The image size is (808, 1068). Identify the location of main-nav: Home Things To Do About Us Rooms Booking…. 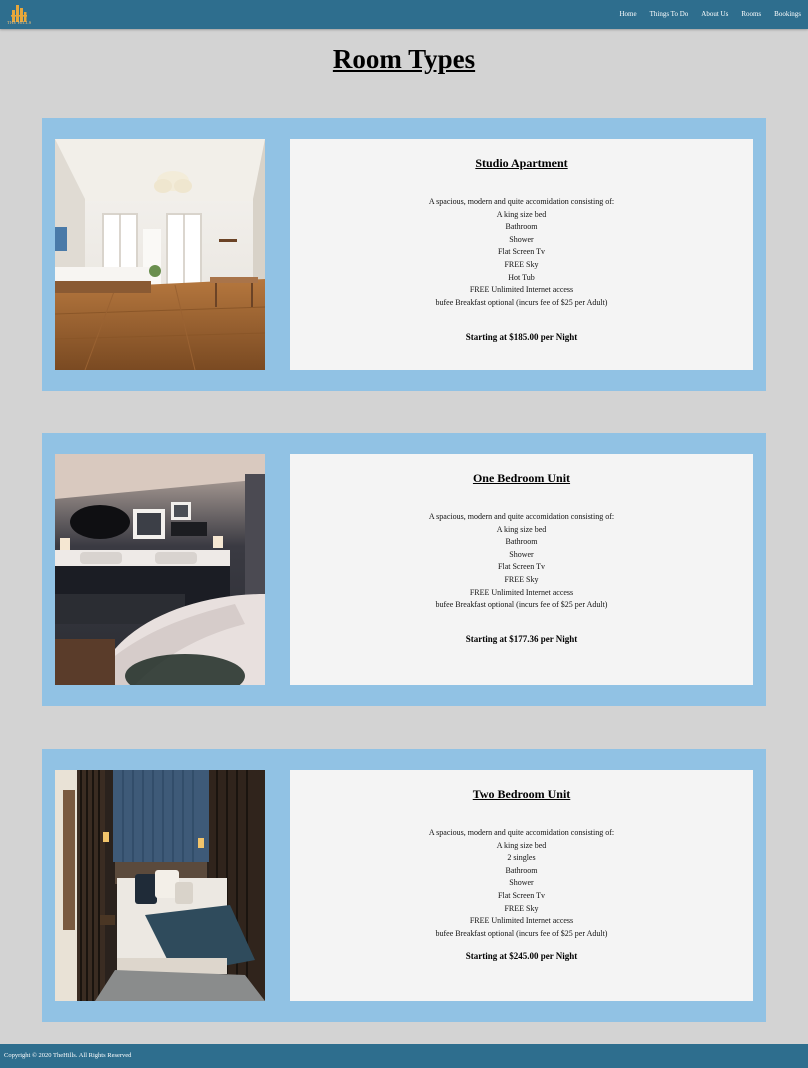
(704, 14).